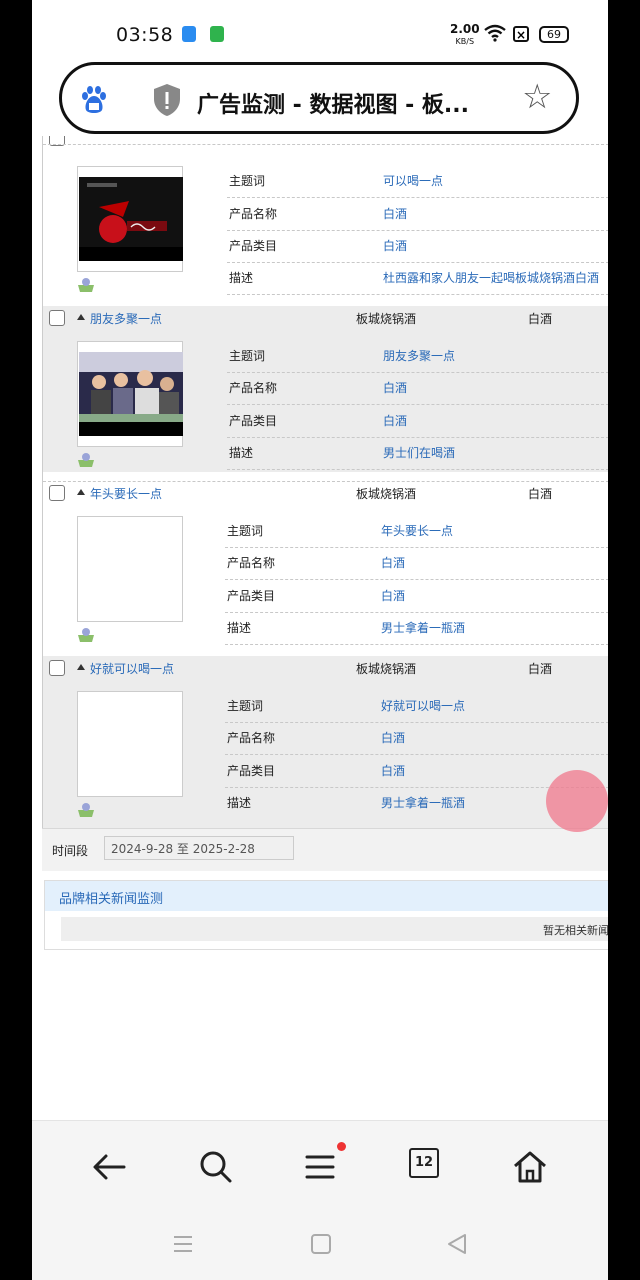  I want to click on field-value: 杜西露和家人朋友一起喝板城烧锅酒白酒, so click(491, 278).